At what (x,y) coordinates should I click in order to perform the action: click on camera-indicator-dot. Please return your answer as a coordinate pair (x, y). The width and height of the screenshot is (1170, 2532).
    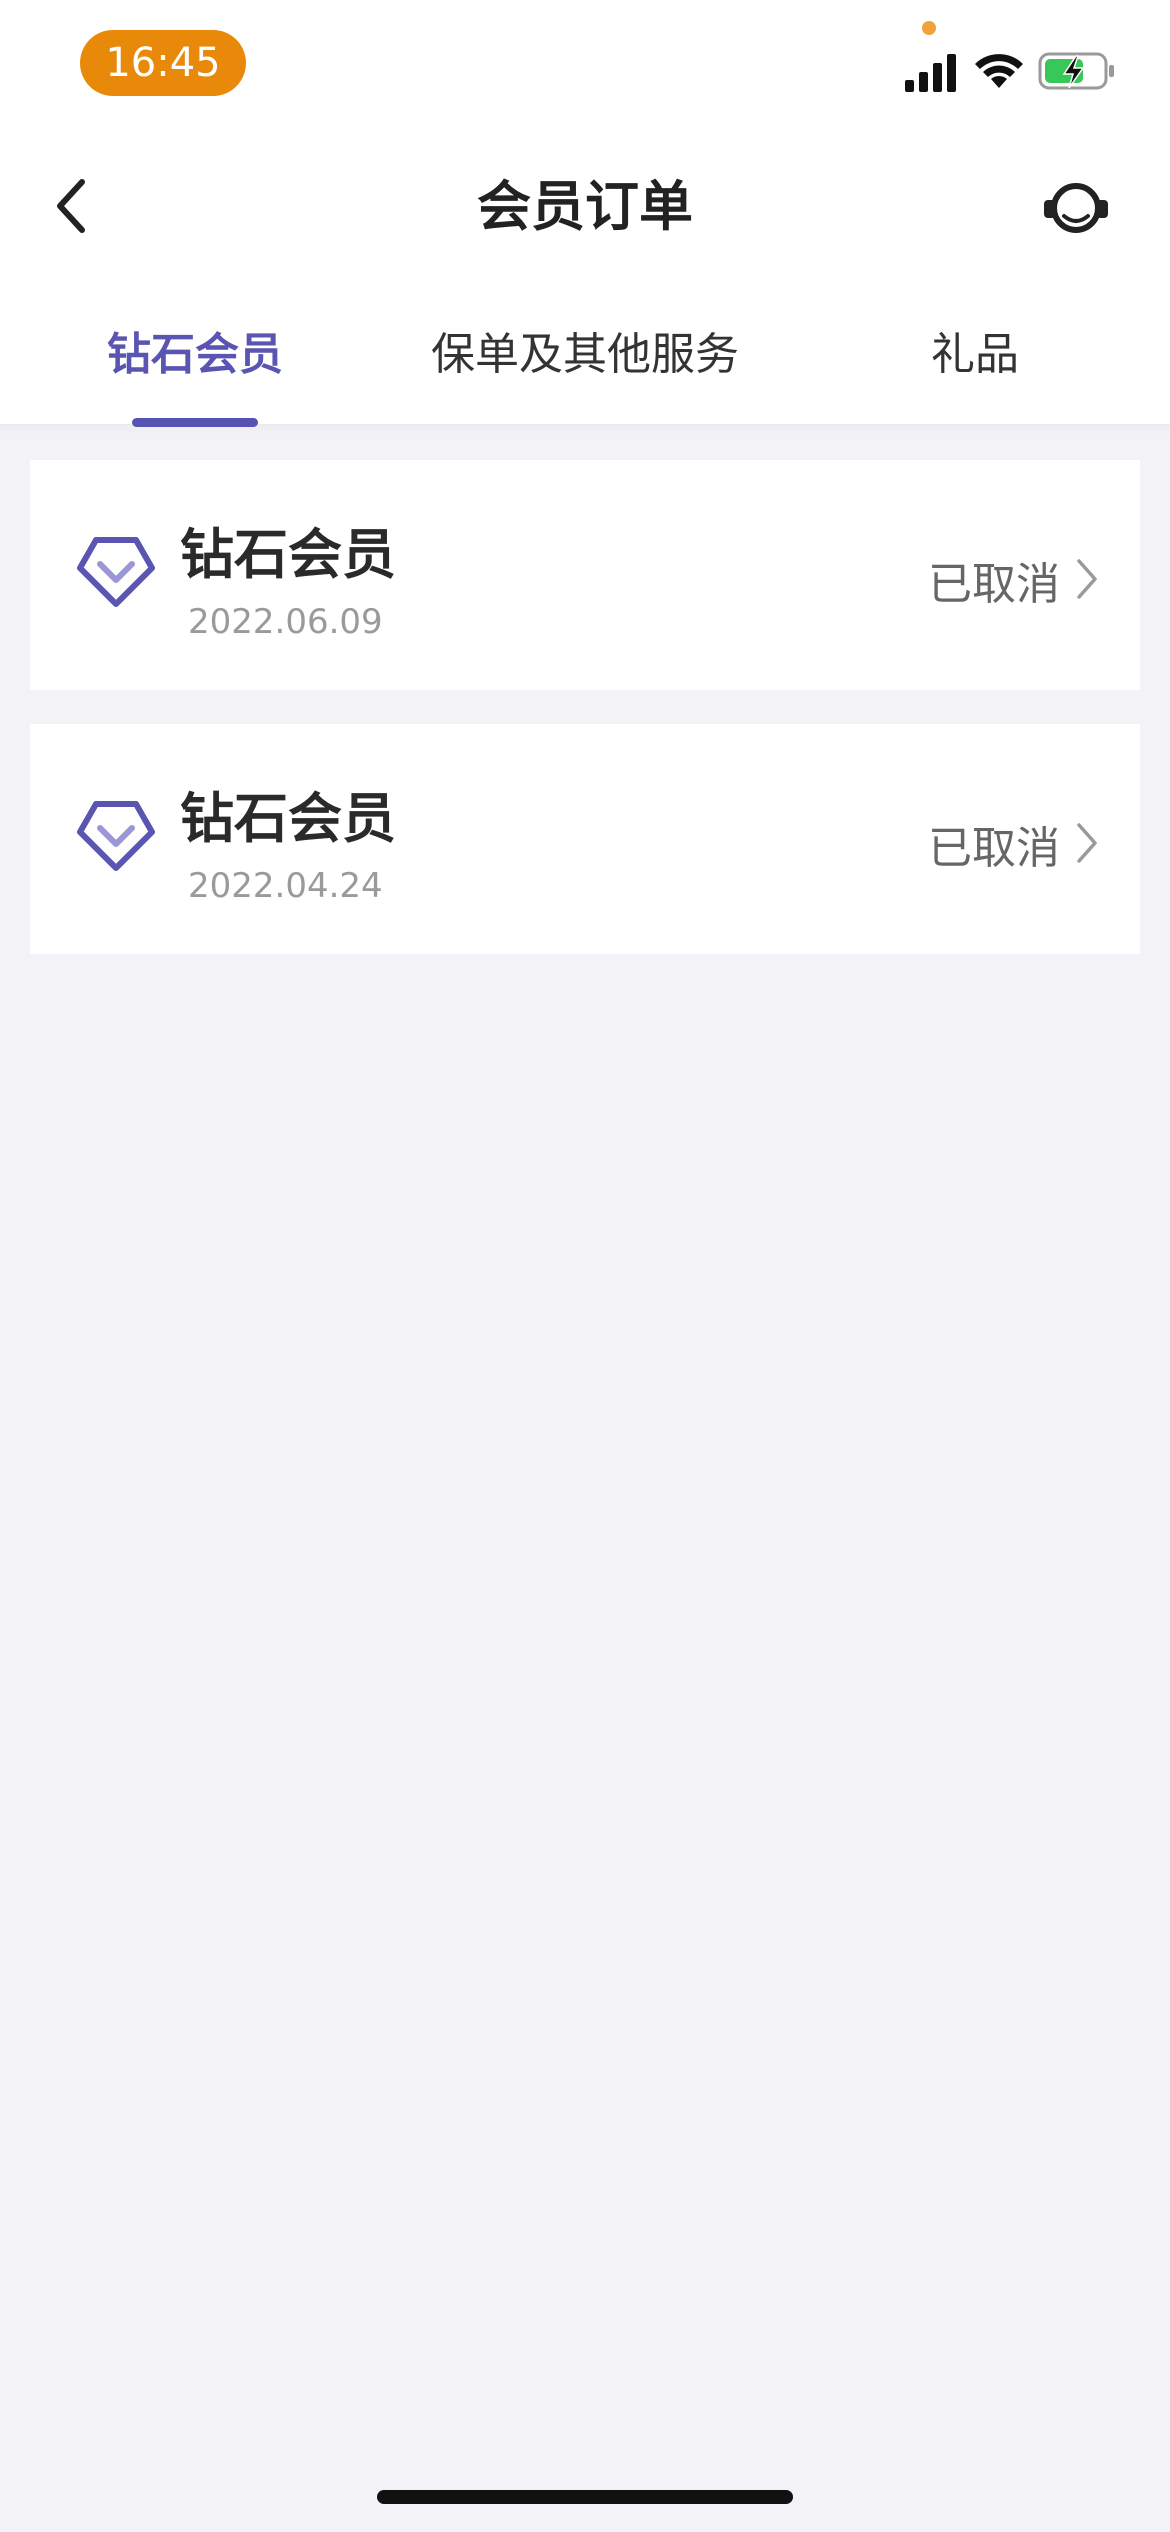
    Looking at the image, I should click on (929, 28).